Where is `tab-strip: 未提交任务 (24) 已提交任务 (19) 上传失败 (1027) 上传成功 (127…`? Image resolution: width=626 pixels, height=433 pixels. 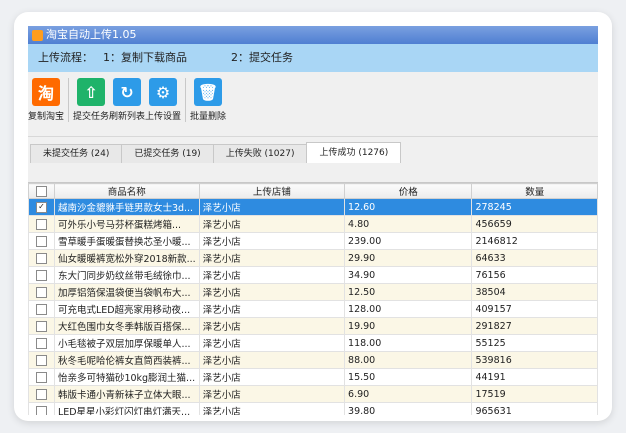 tab-strip: 未提交任务 (24) 已提交任务 (19) 上传失败 (1027) 上传成功 (127… is located at coordinates (313, 152).